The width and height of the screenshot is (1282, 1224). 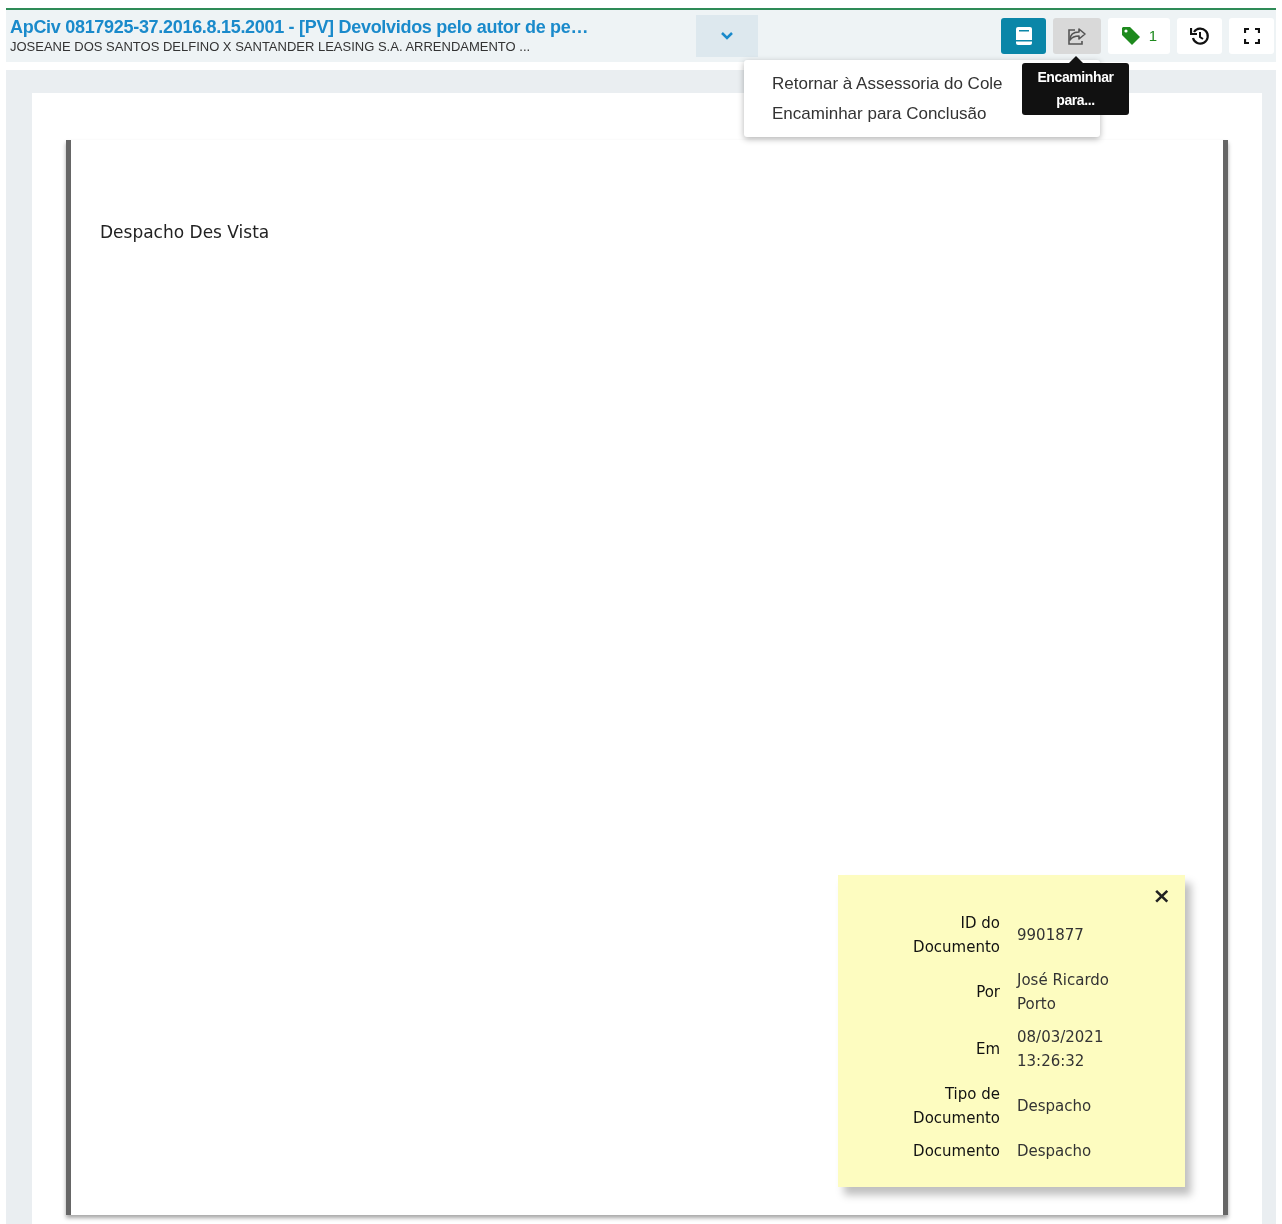 I want to click on fullscreen-button, so click(x=1251, y=36).